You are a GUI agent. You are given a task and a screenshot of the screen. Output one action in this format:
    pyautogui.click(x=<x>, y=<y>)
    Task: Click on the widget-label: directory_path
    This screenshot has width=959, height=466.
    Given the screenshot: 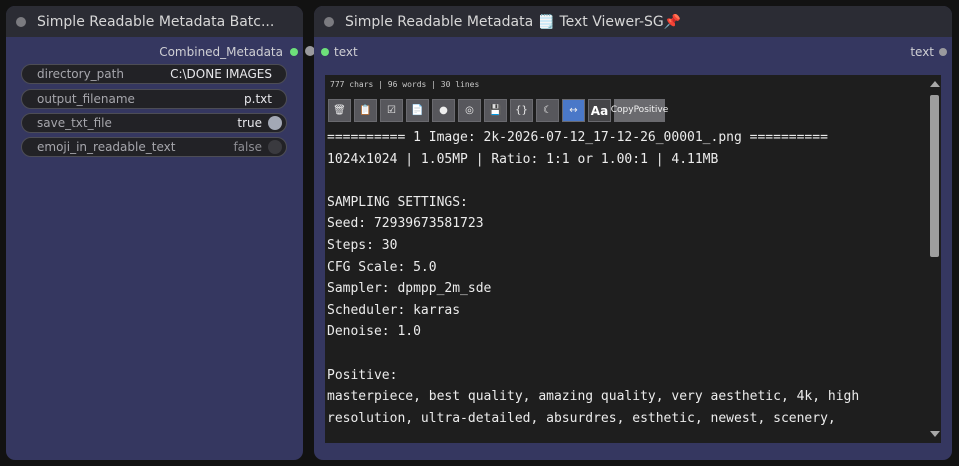 What is the action you would take?
    pyautogui.click(x=80, y=74)
    